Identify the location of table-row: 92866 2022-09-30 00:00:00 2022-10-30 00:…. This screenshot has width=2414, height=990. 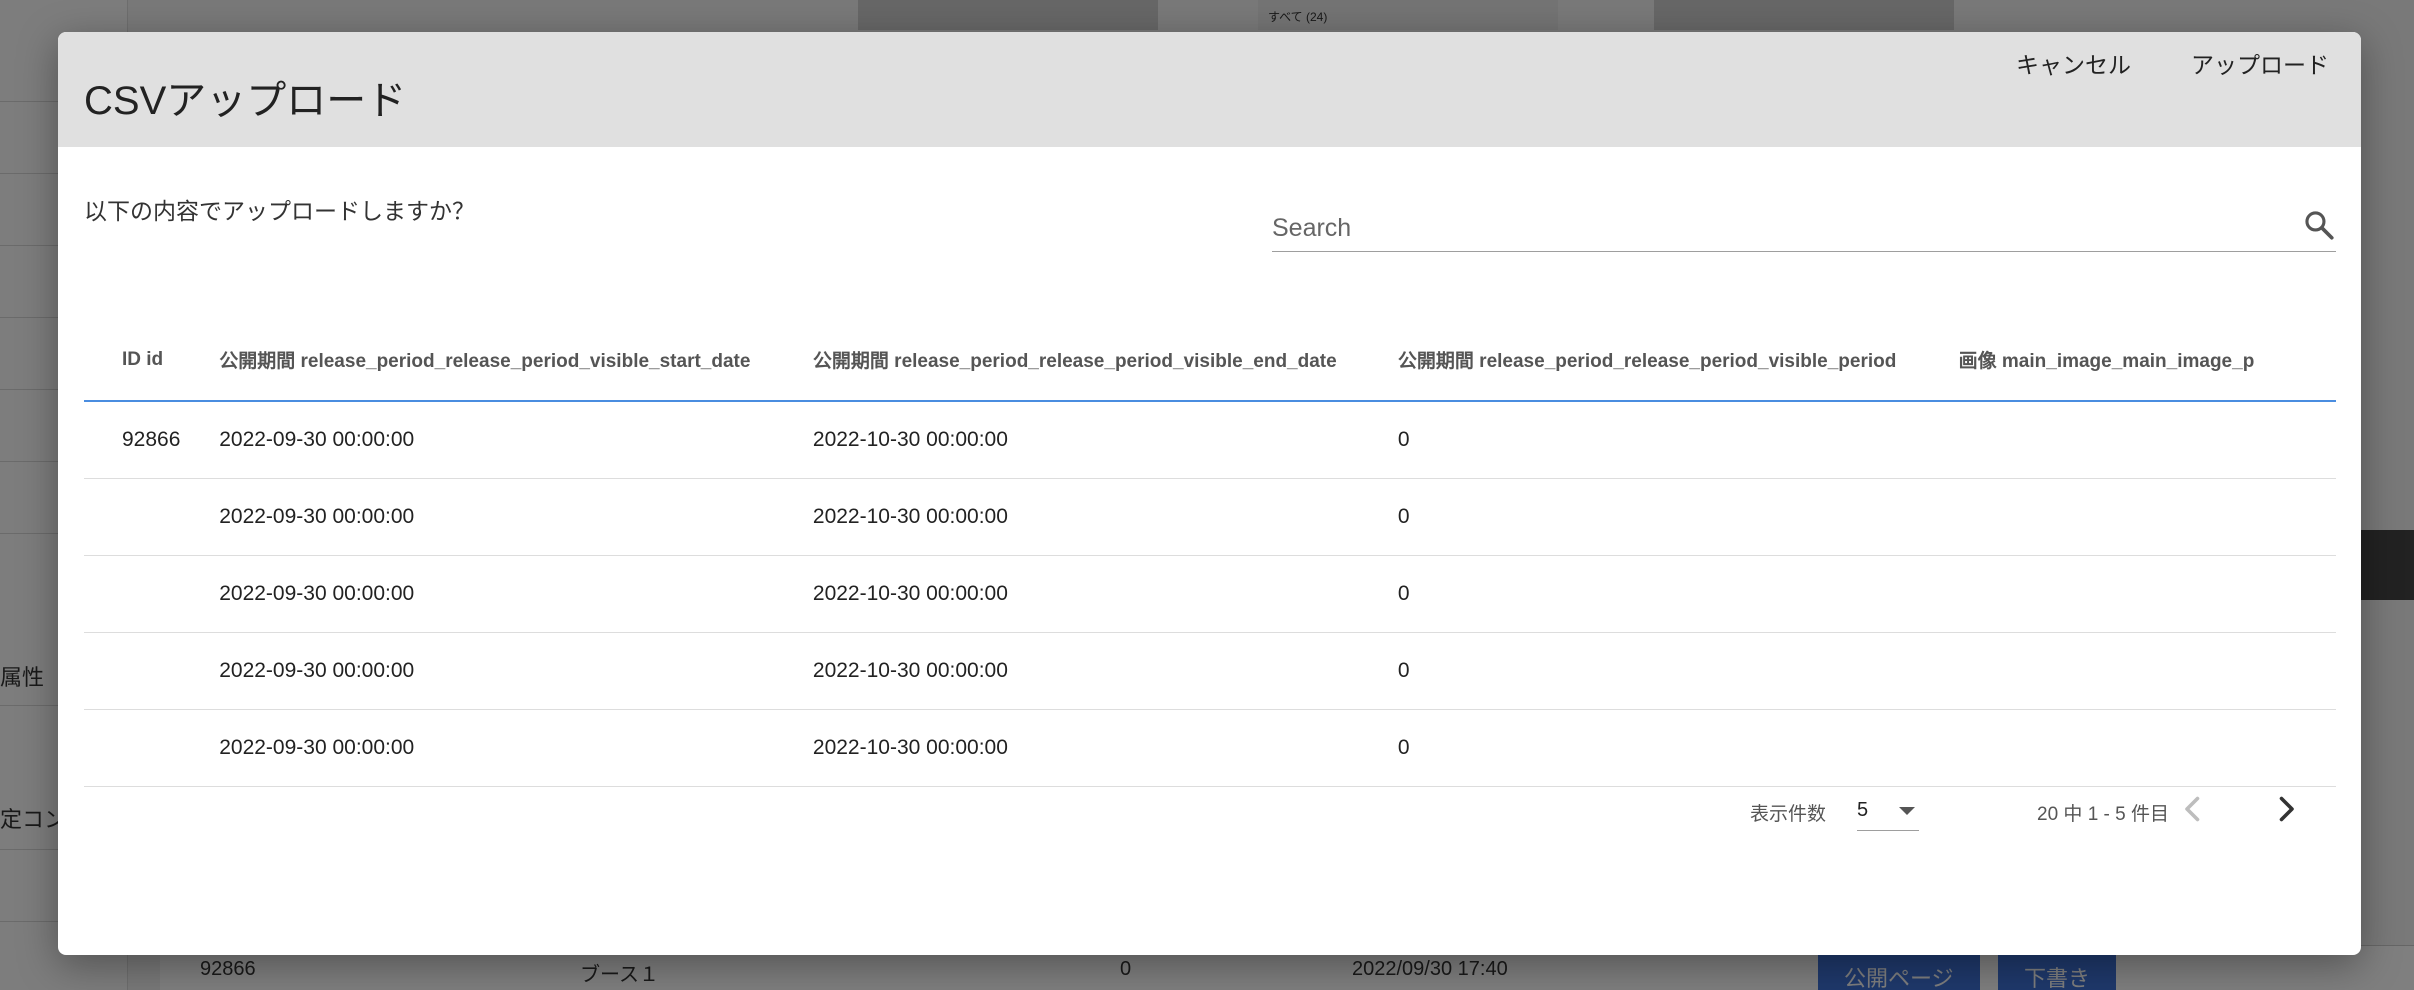
(1210, 440).